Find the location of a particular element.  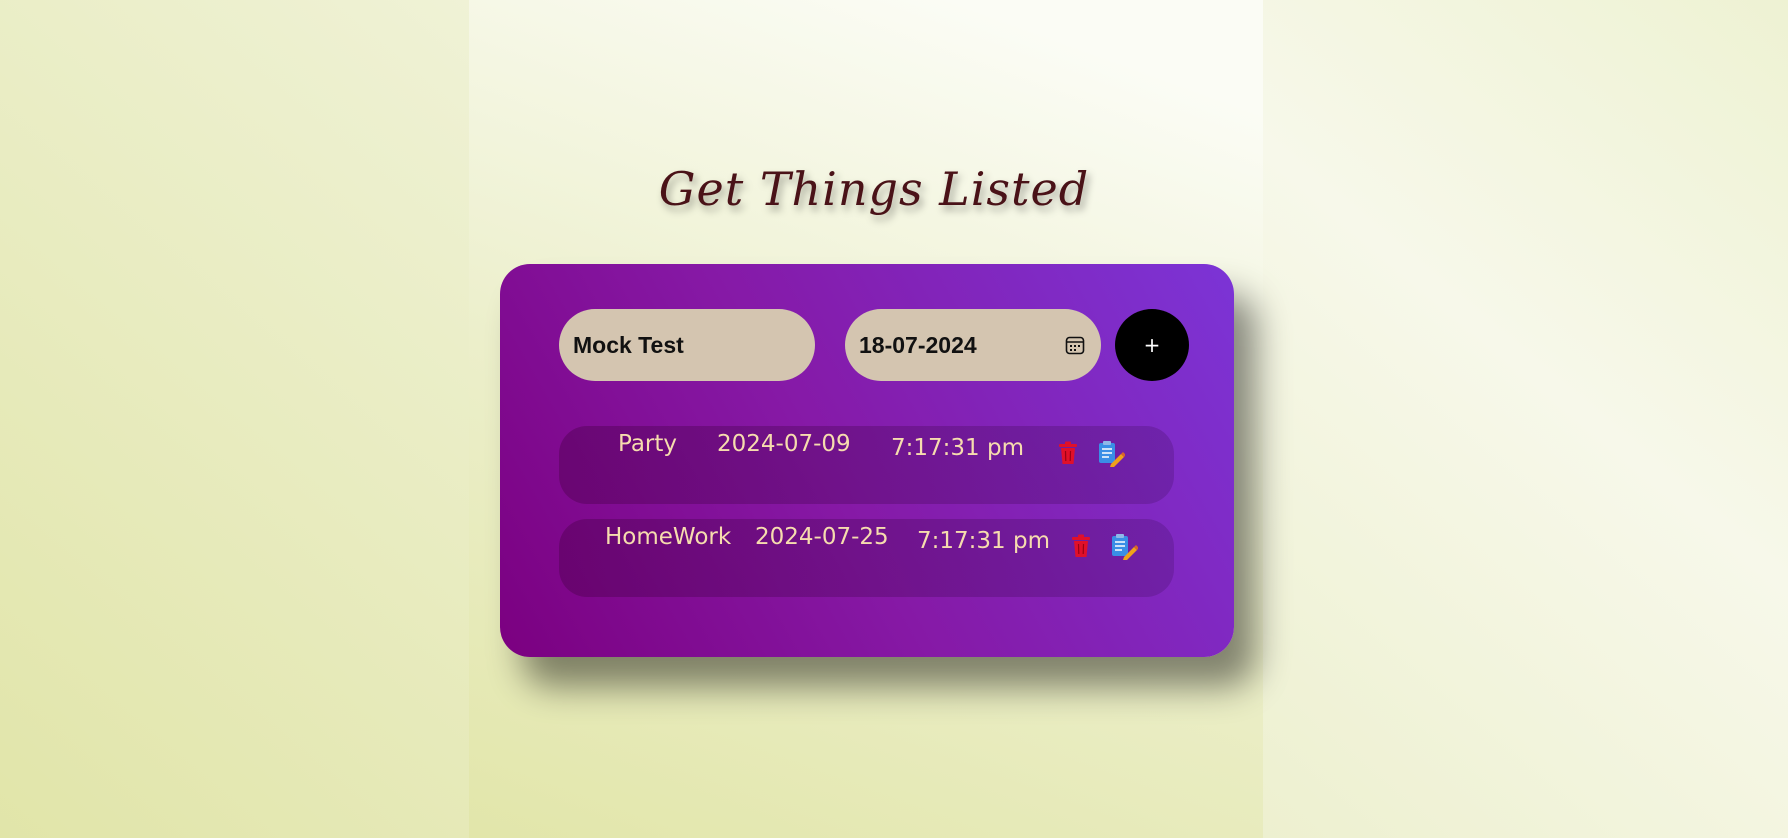

todo-name: Party is located at coordinates (648, 444).